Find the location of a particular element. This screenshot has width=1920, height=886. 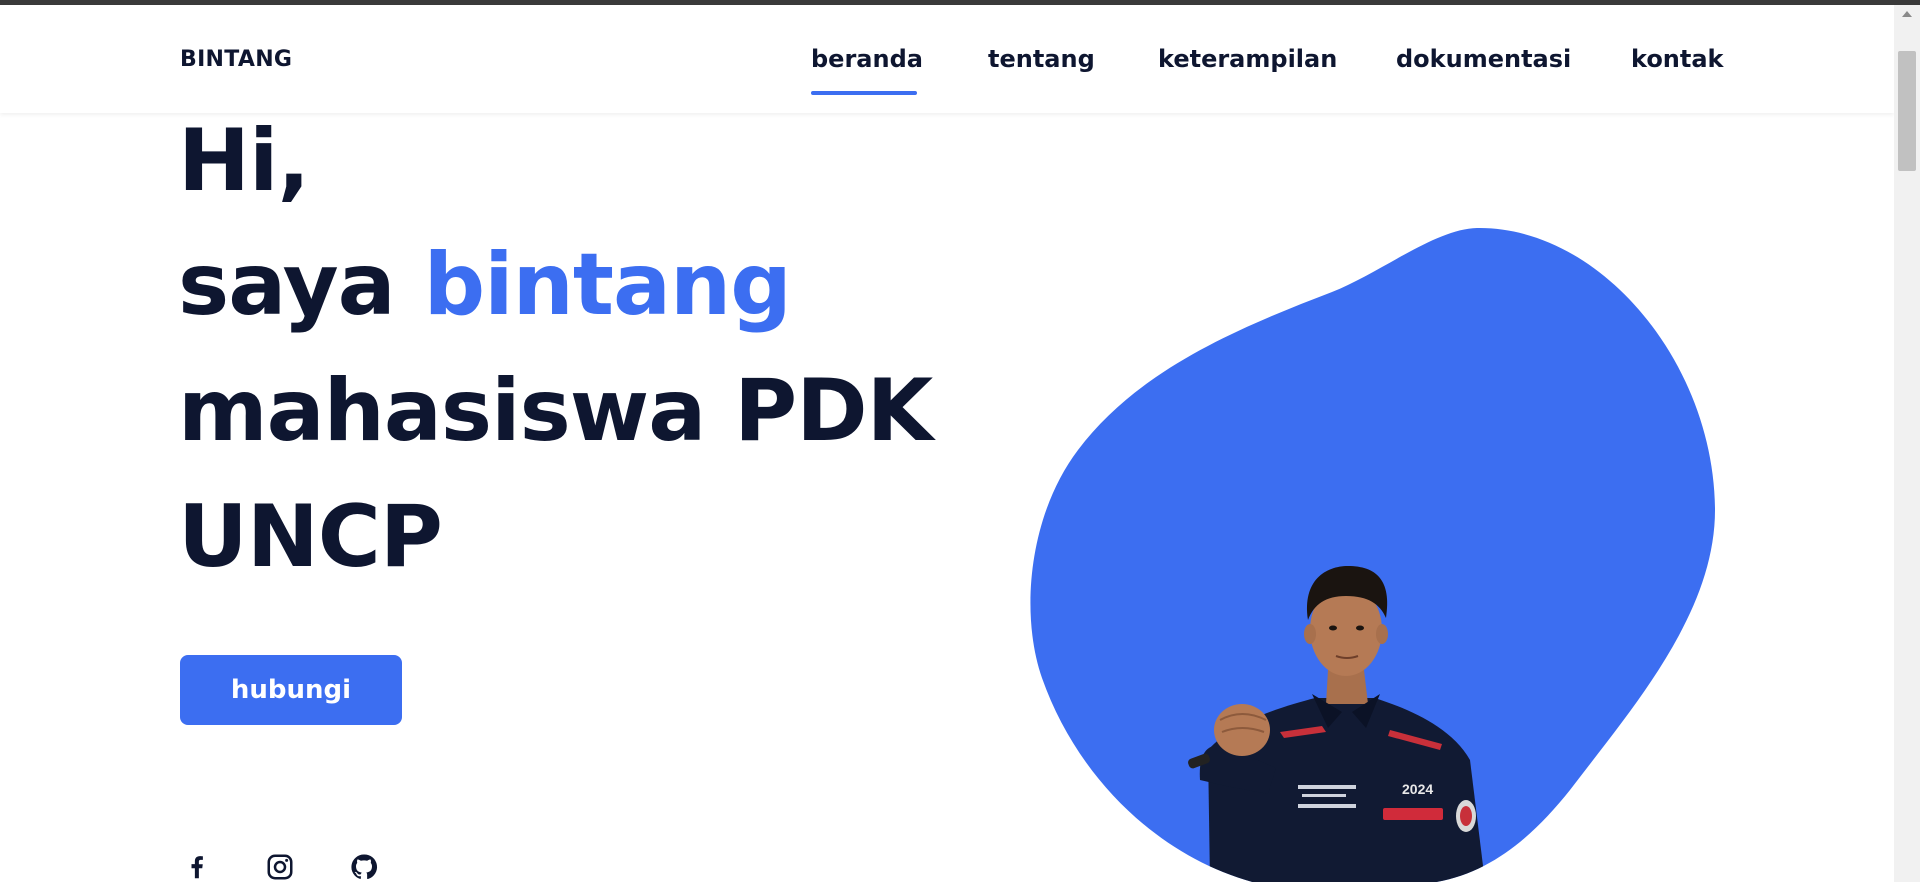

github-icon is located at coordinates (364, 867).